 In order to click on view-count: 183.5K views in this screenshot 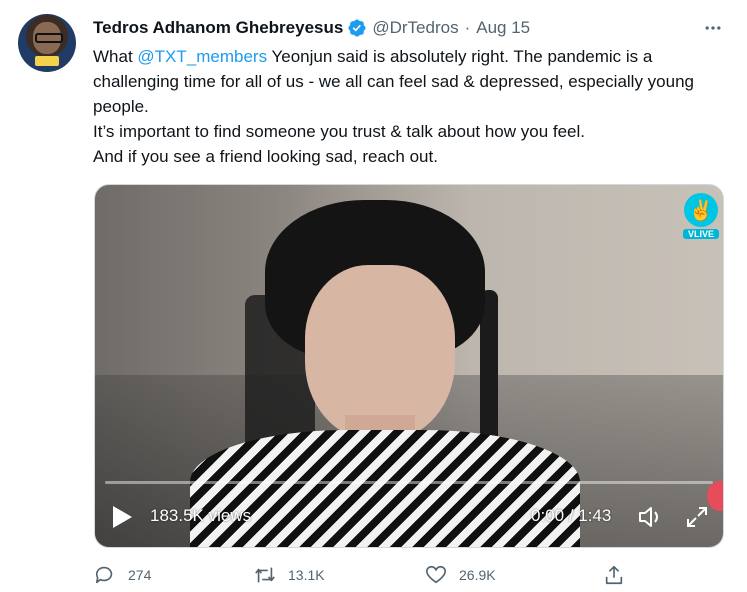, I will do `click(201, 515)`.